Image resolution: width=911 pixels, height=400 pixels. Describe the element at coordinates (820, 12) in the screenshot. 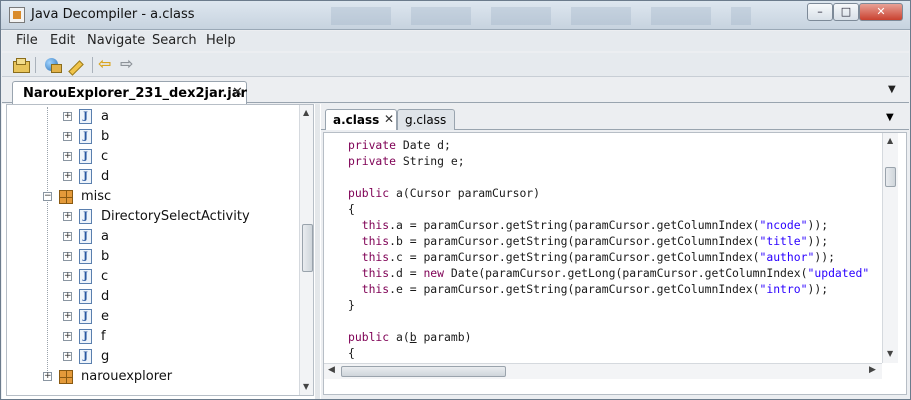

I see `minimize-button: –` at that location.